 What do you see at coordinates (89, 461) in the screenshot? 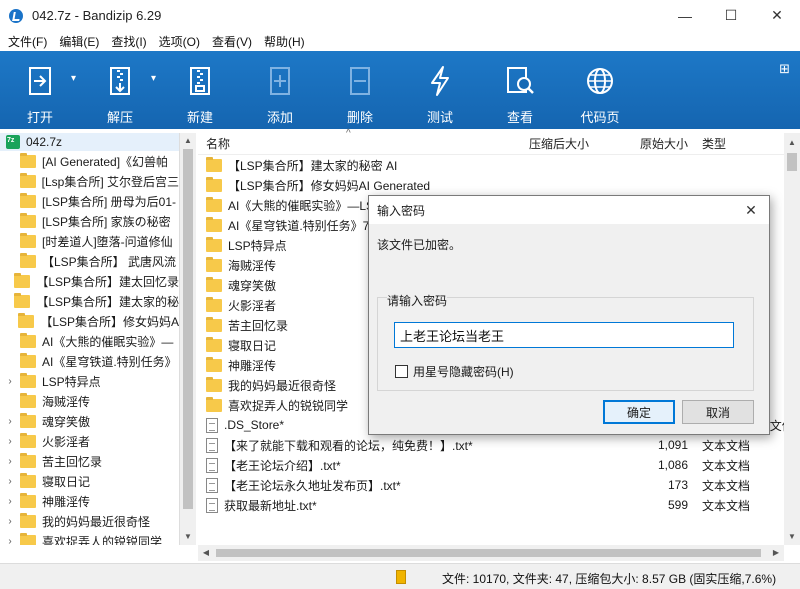
I see `tree-item: › 苦主回忆录` at bounding box center [89, 461].